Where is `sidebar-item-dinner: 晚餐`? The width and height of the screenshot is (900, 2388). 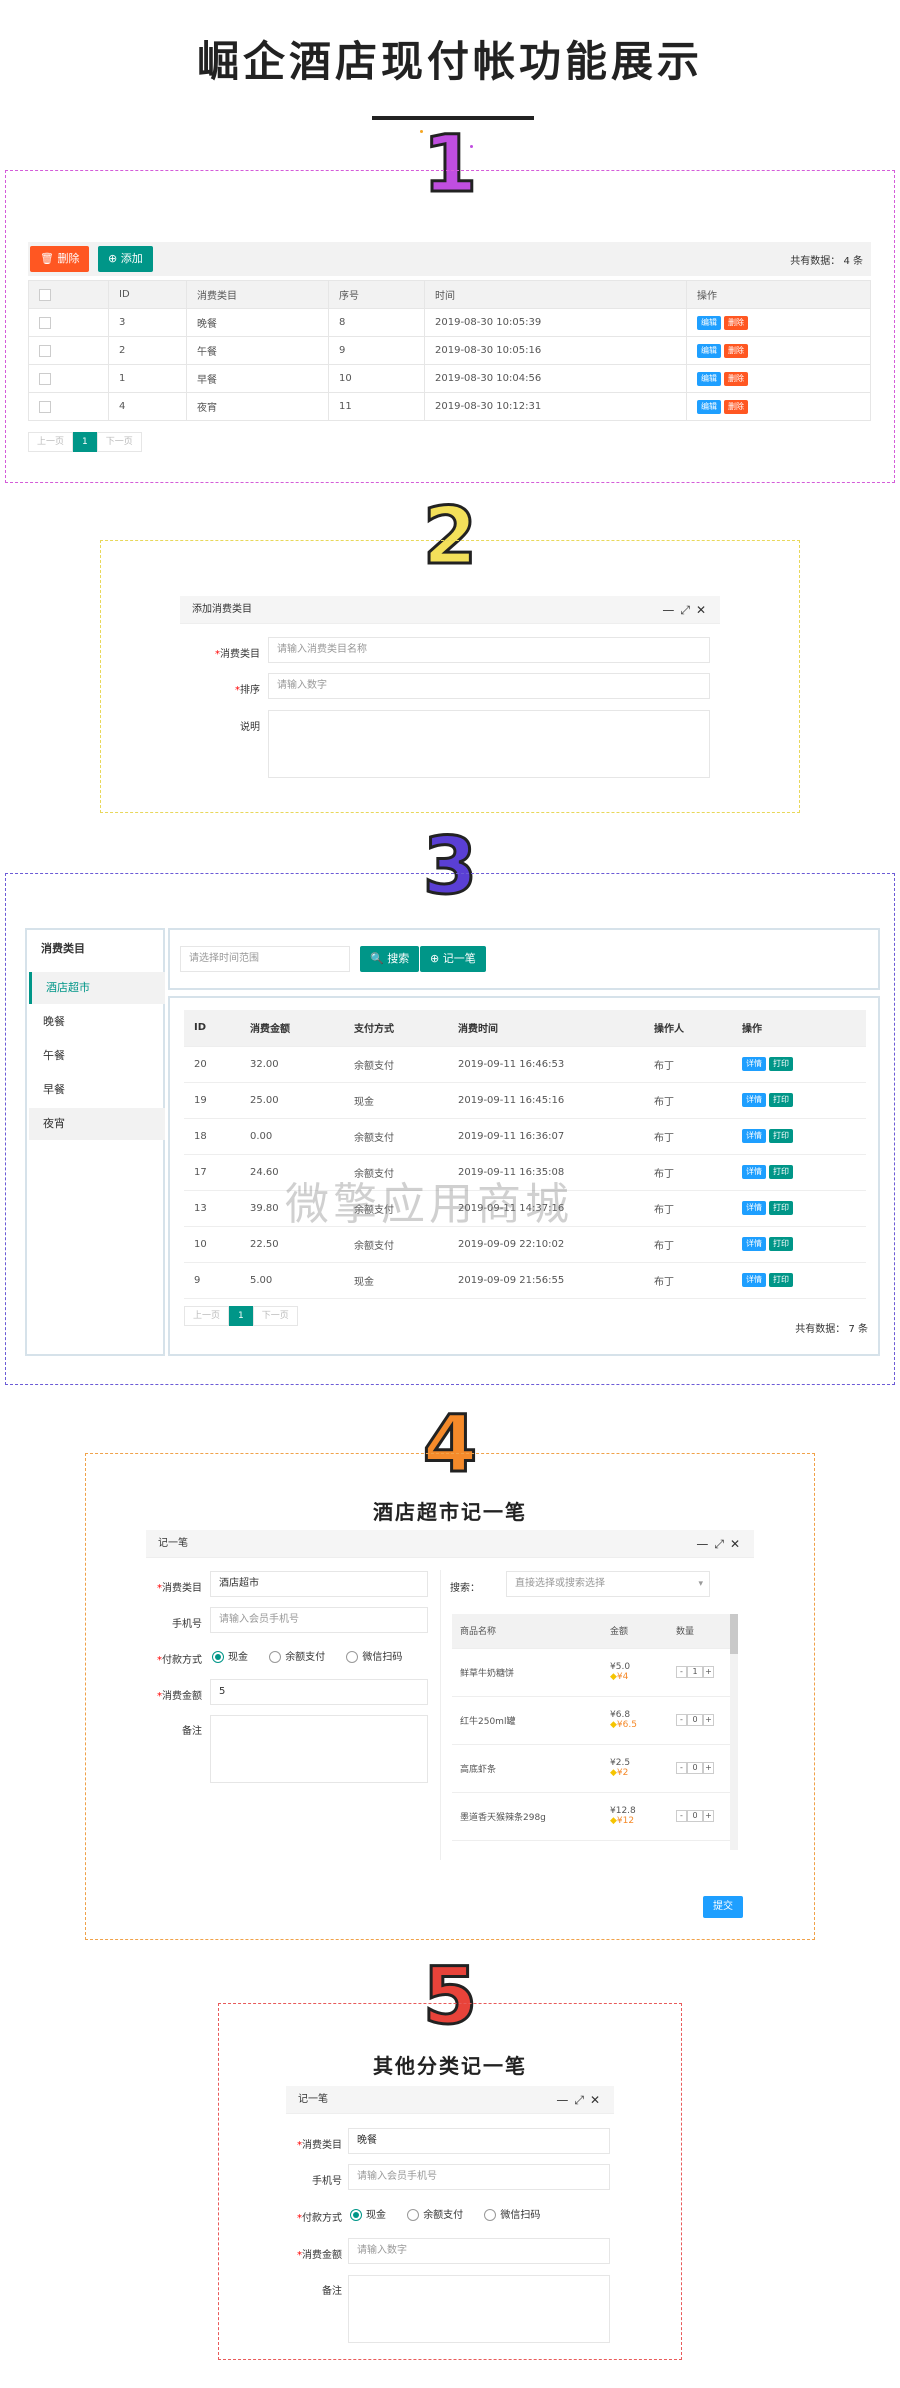
sidebar-item-dinner: 晚餐 is located at coordinates (97, 1022).